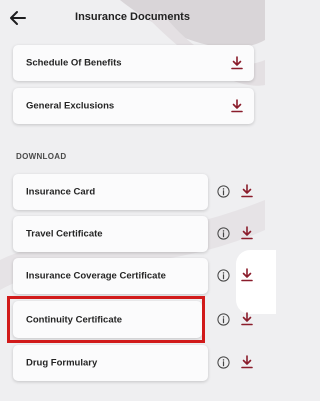 Image resolution: width=320 pixels, height=401 pixels. What do you see at coordinates (62, 363) in the screenshot?
I see `download-item-label: Drug Formulary` at bounding box center [62, 363].